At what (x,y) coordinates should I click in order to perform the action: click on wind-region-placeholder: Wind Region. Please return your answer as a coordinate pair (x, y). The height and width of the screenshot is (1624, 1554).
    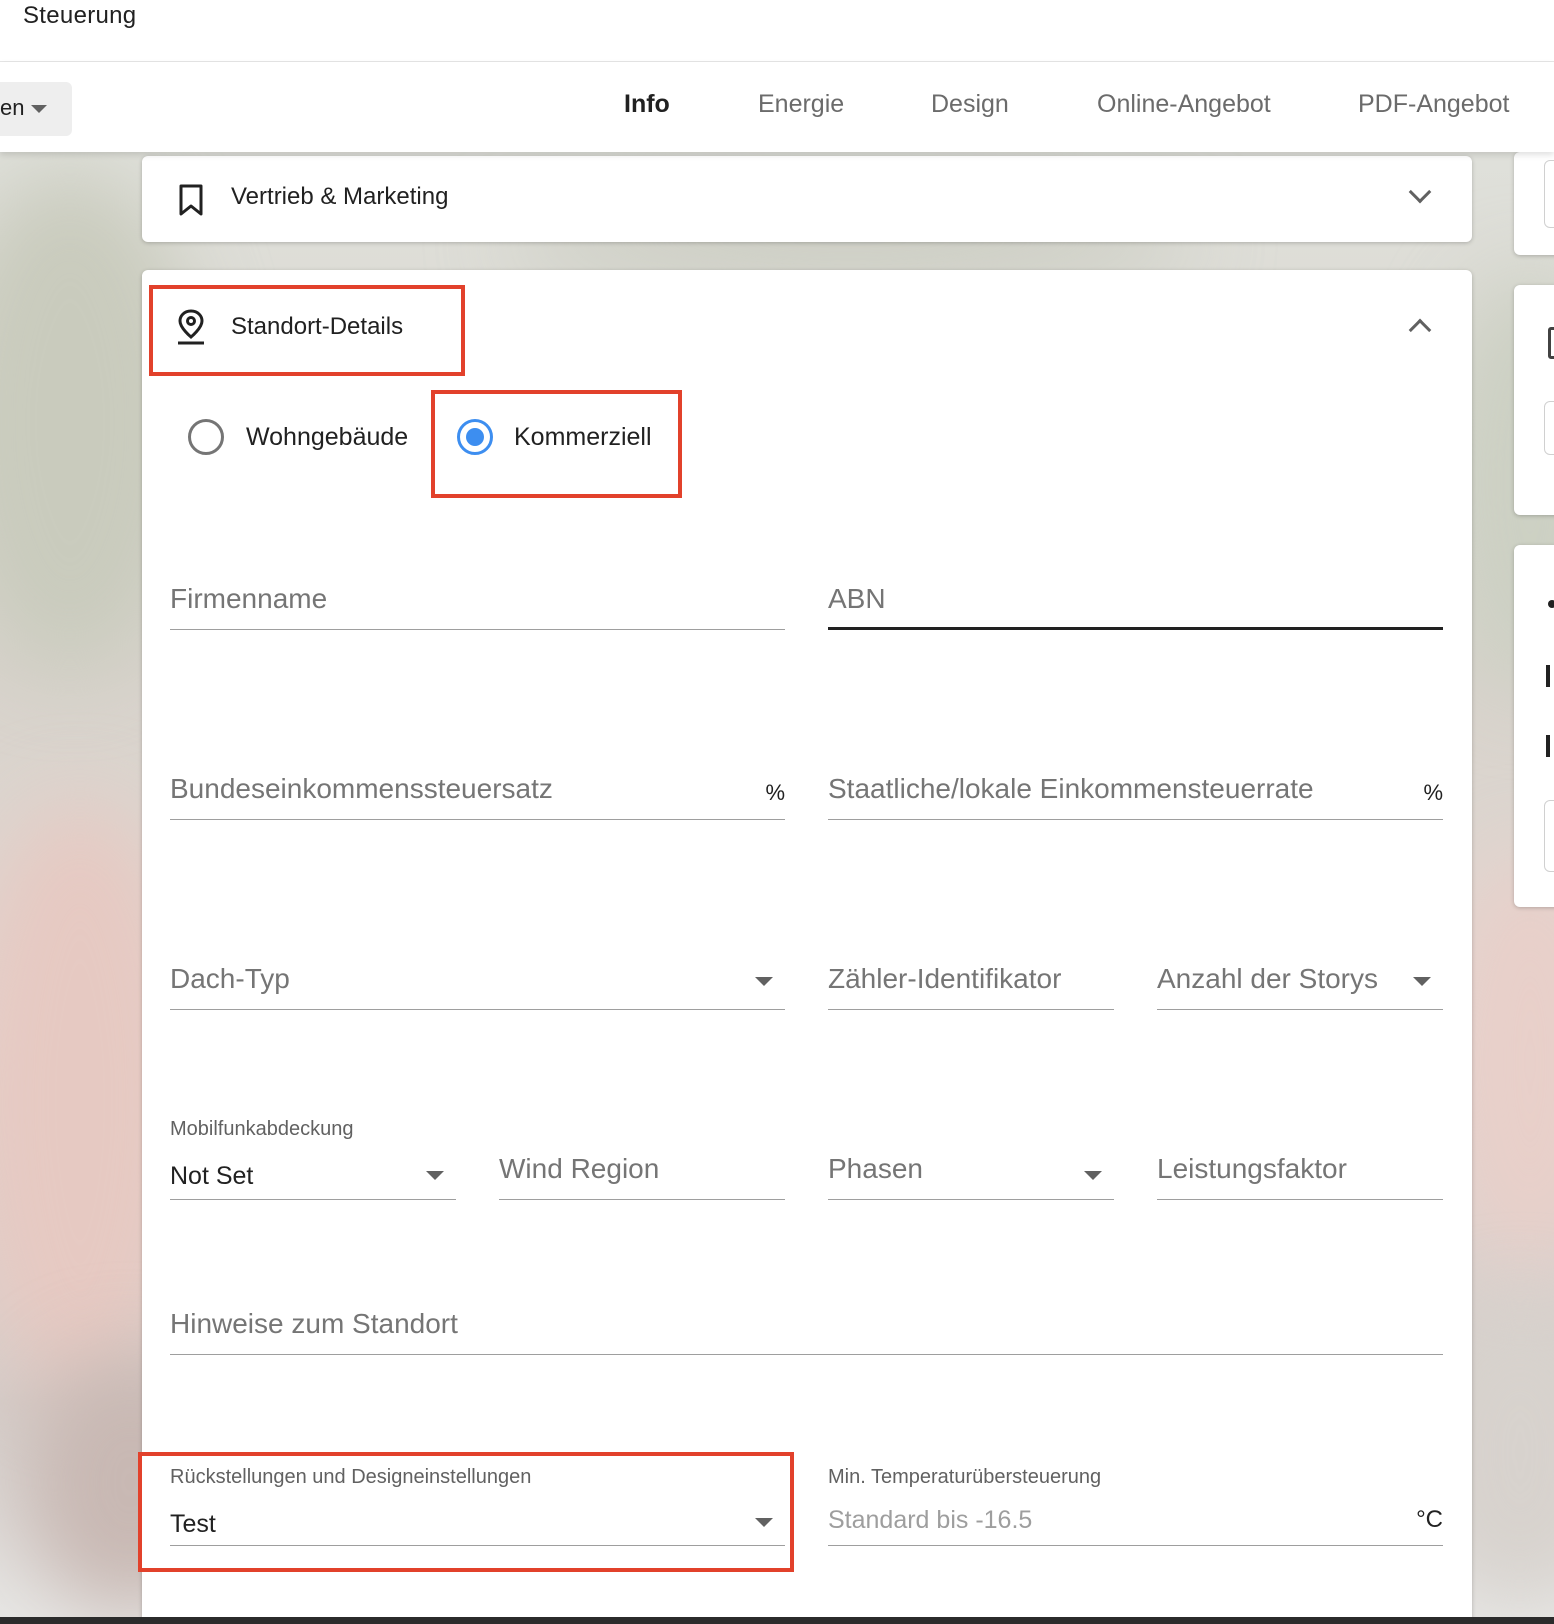
    Looking at the image, I should click on (579, 1168).